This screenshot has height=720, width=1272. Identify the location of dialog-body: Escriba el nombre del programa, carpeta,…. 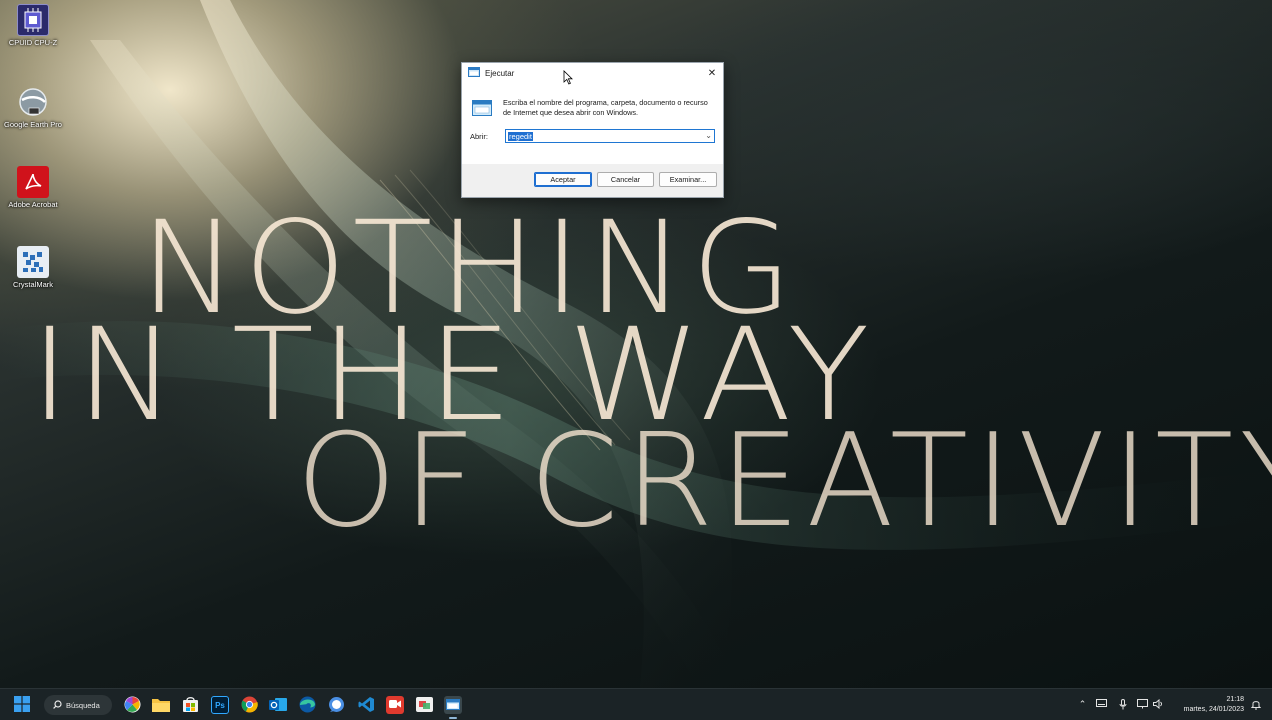
(592, 124).